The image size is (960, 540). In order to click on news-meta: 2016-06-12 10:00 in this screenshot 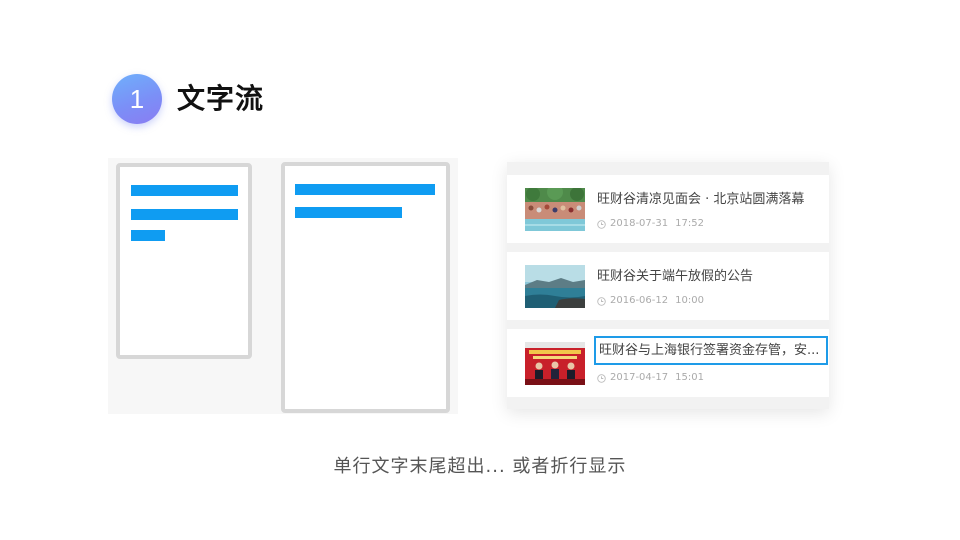, I will do `click(650, 301)`.